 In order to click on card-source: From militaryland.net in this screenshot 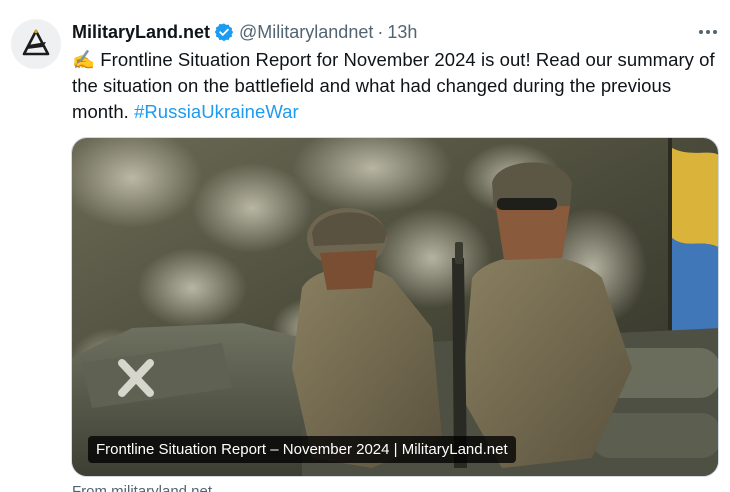, I will do `click(142, 487)`.